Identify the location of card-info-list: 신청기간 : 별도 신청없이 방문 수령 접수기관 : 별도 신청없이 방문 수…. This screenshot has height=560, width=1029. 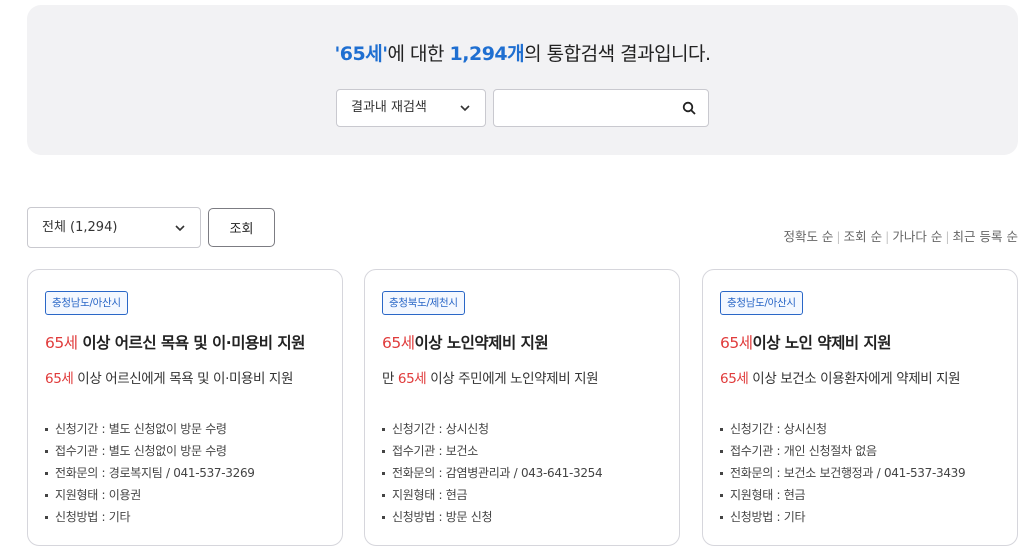
(150, 476).